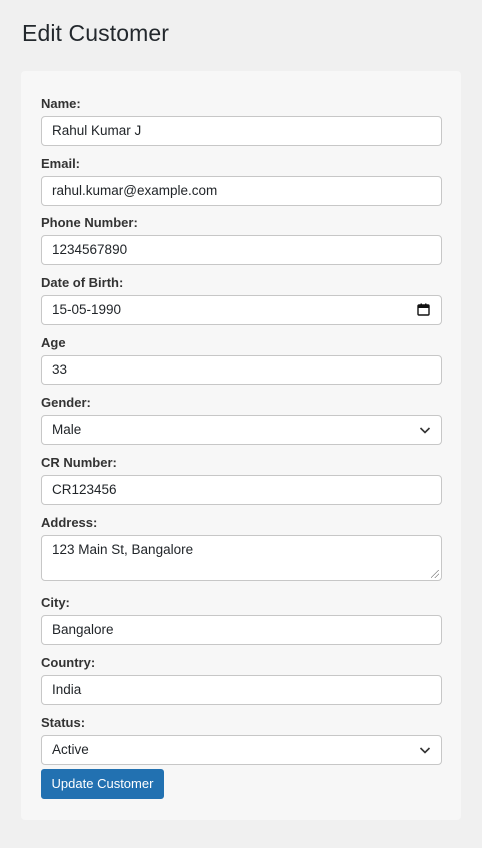 The width and height of the screenshot is (482, 848). Describe the element at coordinates (79, 462) in the screenshot. I see `cr-label: CR Number:` at that location.